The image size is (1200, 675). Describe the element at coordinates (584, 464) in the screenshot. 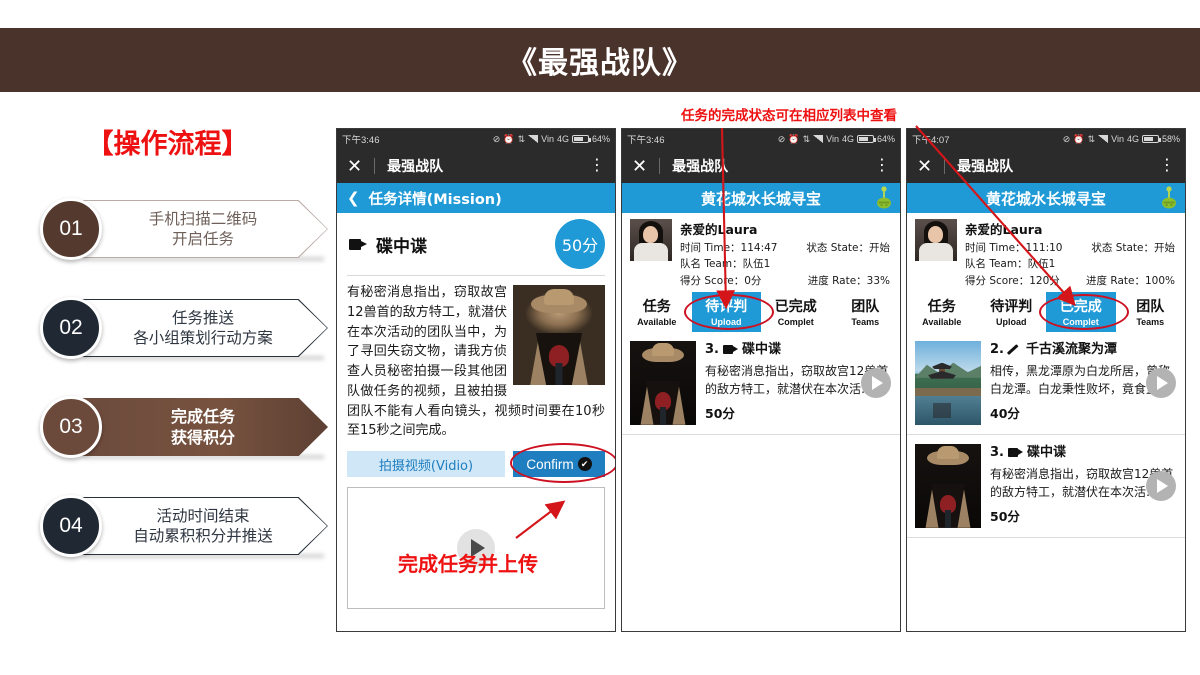

I see `check-icon: ✔` at that location.